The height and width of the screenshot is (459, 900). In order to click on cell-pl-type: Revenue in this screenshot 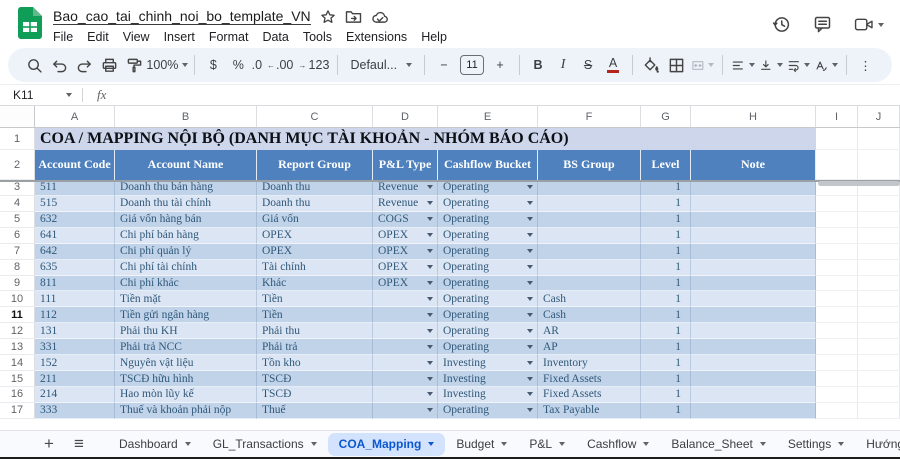, I will do `click(405, 203)`.